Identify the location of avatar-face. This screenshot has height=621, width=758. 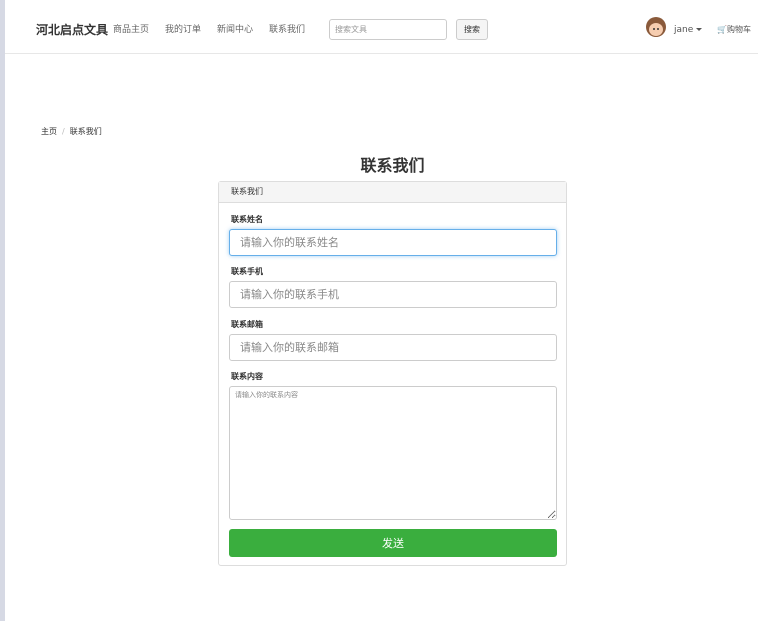
(656, 29).